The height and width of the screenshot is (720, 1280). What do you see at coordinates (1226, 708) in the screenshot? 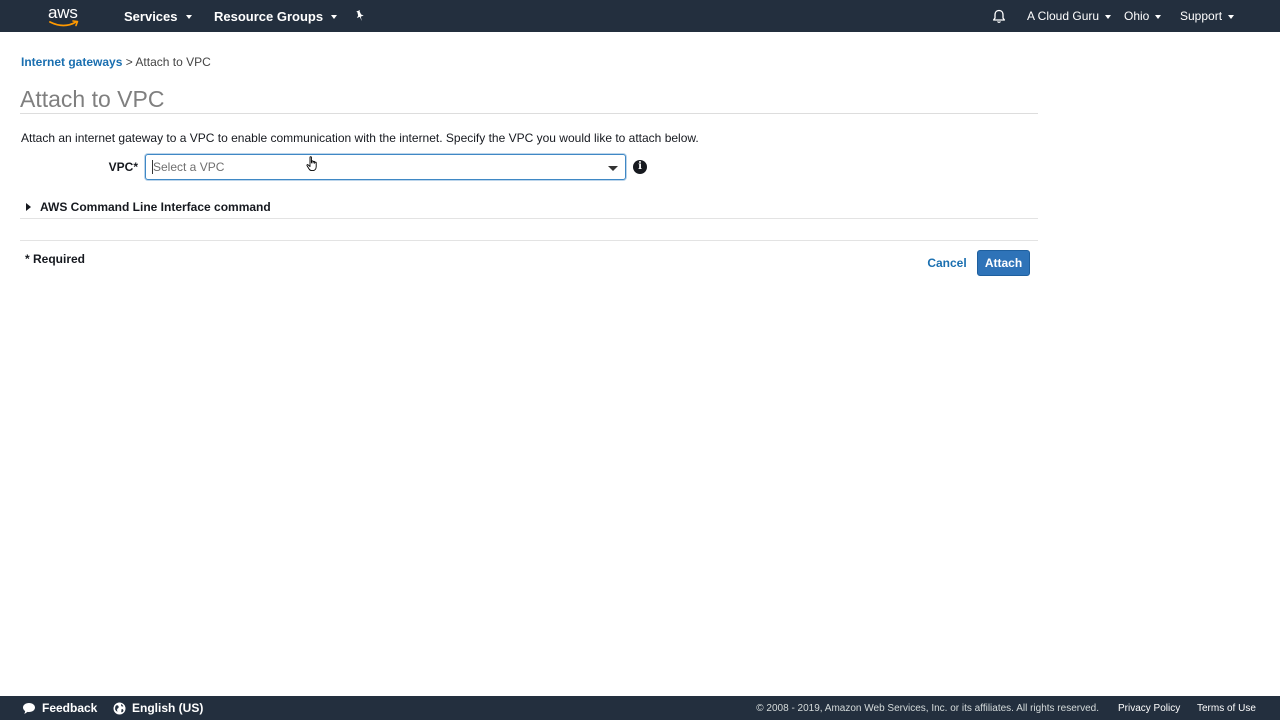
I see `terms-of-use-link: Terms of Use` at bounding box center [1226, 708].